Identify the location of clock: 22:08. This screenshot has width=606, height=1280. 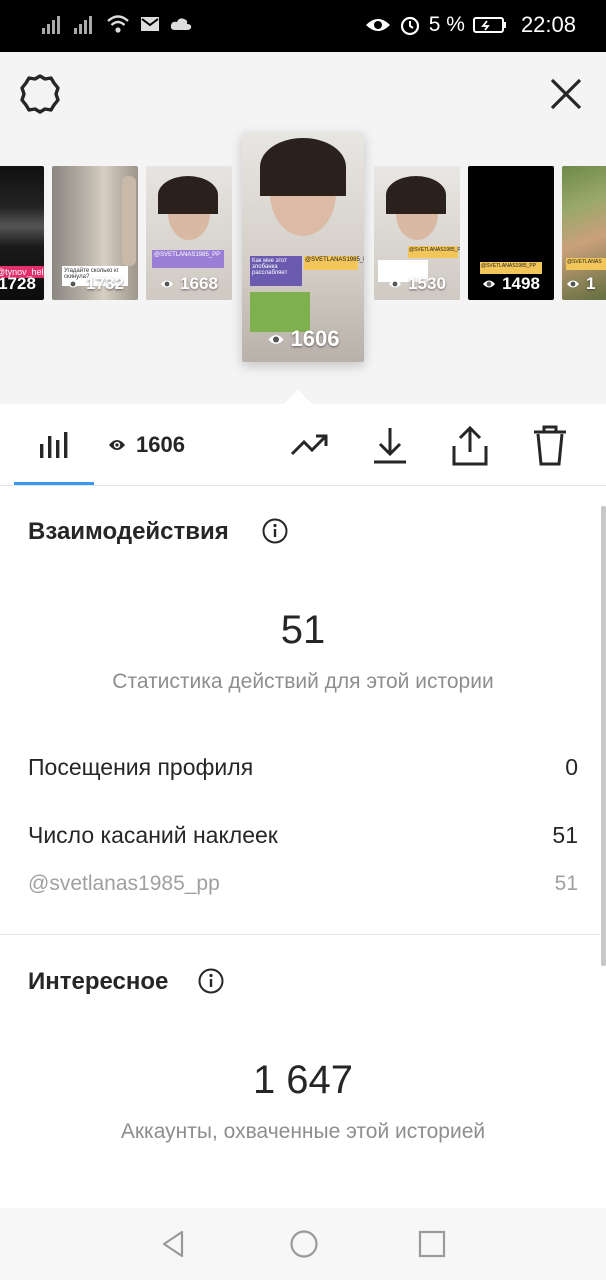
(548, 24).